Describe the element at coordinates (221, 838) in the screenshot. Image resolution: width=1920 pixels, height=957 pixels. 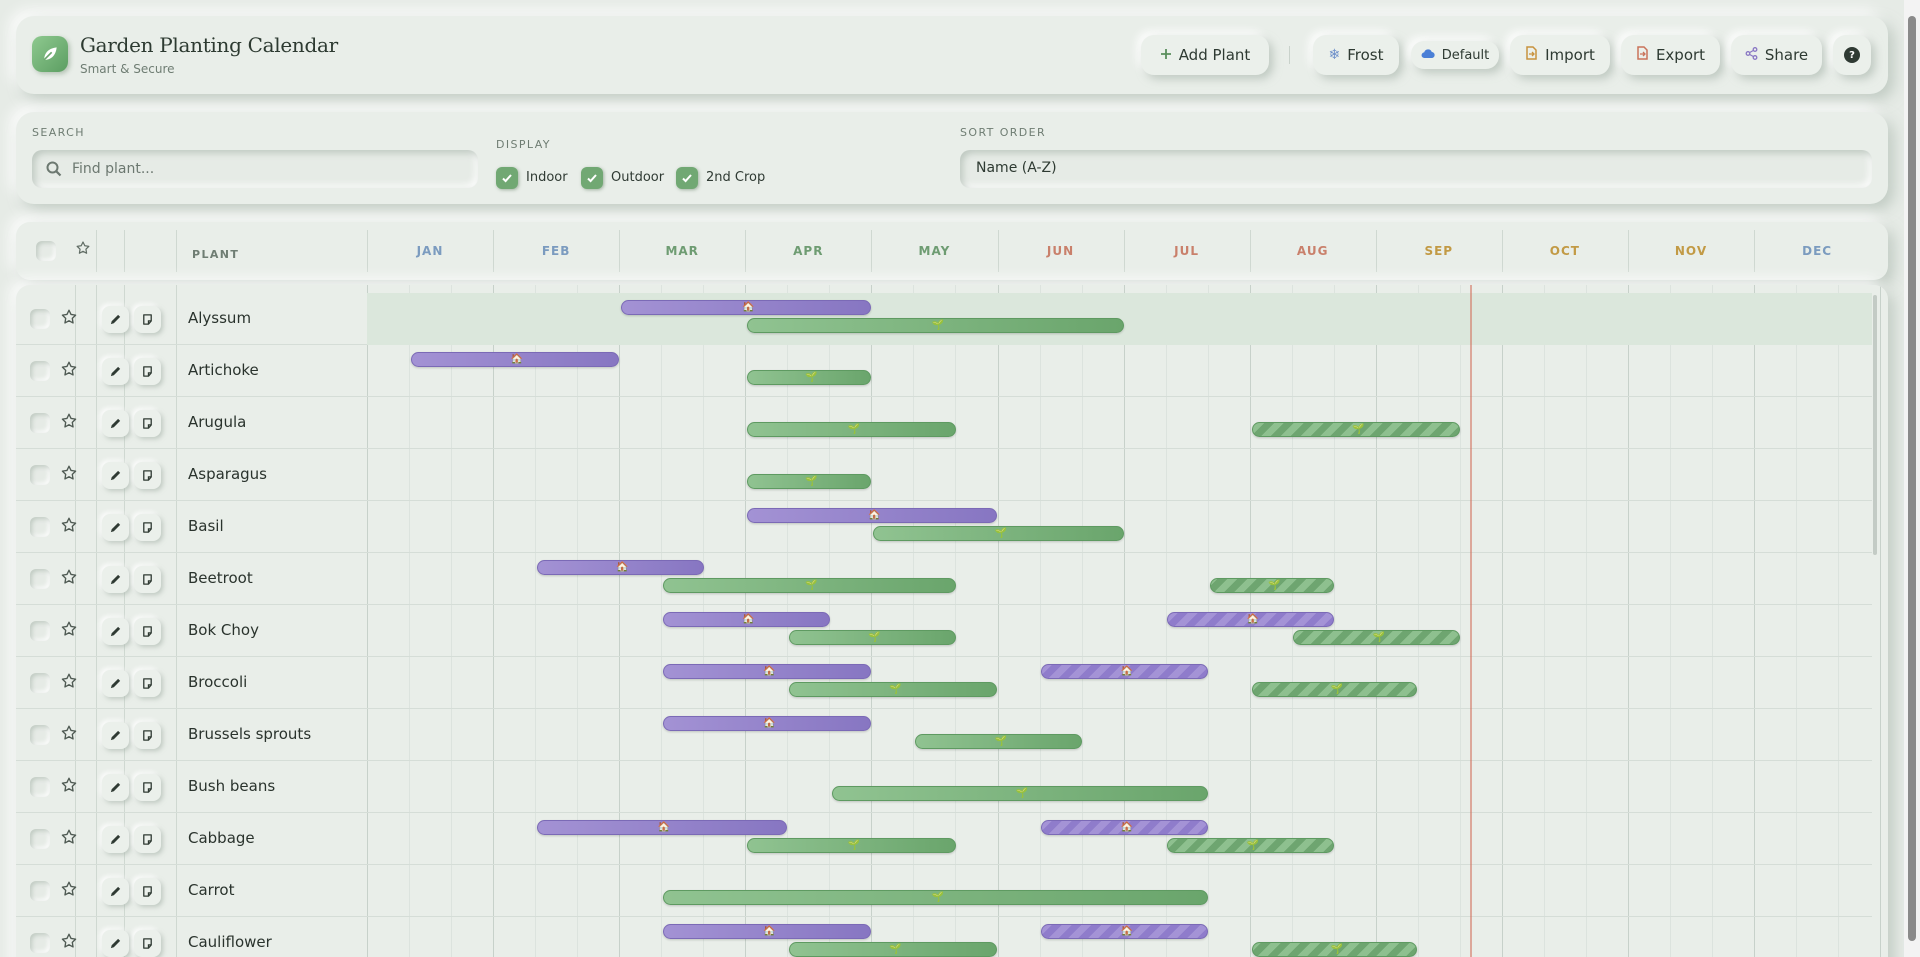
I see `plant-name: Cabbage` at that location.